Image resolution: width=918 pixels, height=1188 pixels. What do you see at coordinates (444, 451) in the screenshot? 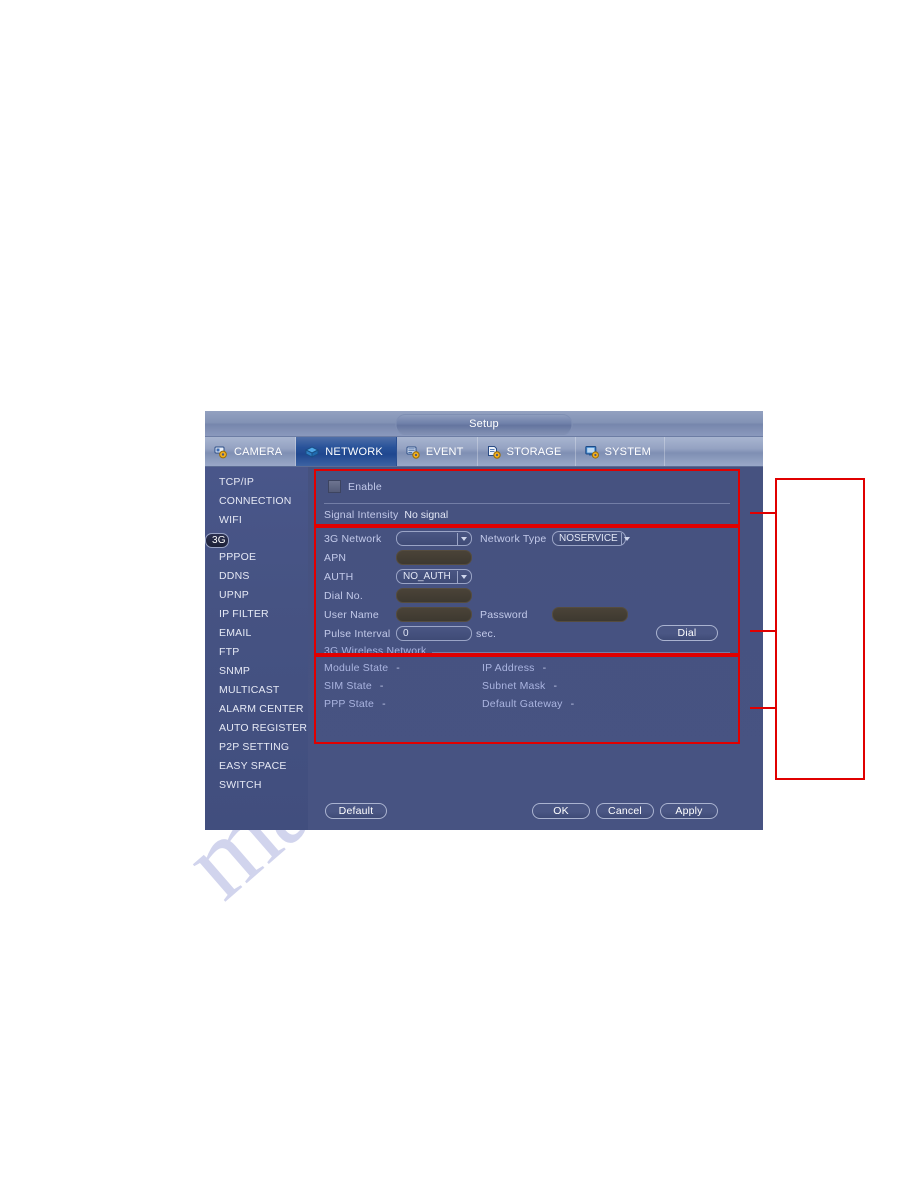
I see `tab-event-label: EVENT` at bounding box center [444, 451].